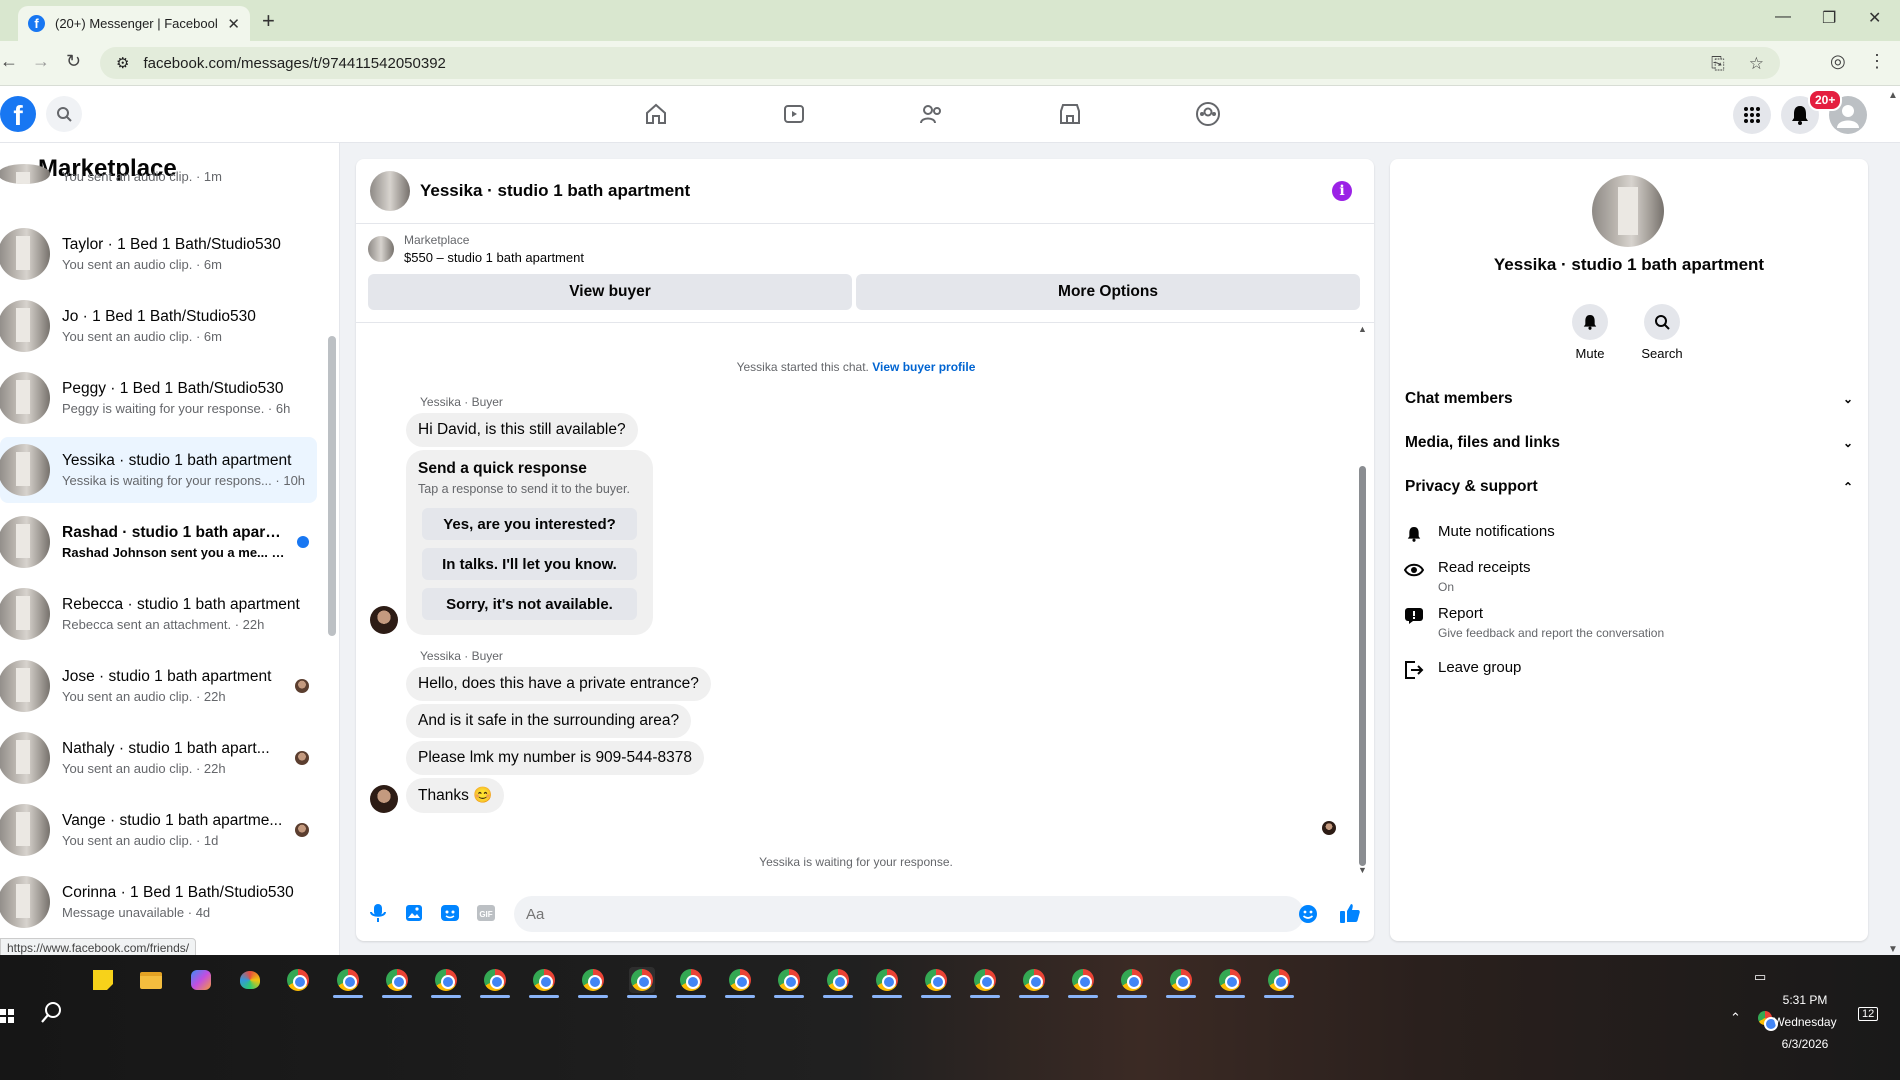 This screenshot has width=1900, height=1080. Describe the element at coordinates (1467, 576) in the screenshot. I see `read-receipts-item: Read receipts On` at that location.